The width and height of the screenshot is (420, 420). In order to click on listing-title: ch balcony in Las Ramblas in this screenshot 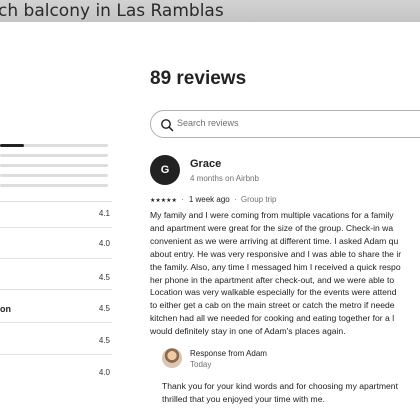, I will do `click(112, 11)`.